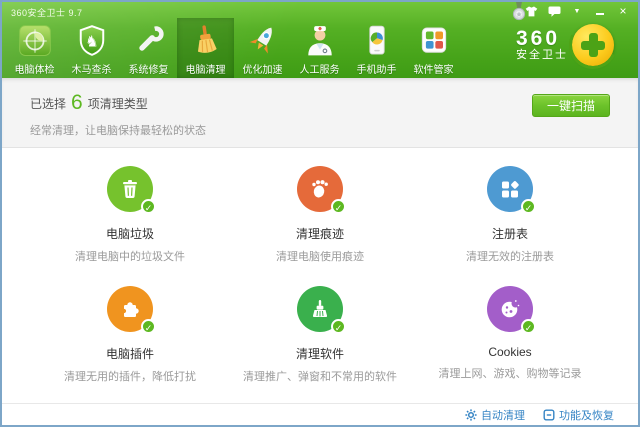 The width and height of the screenshot is (640, 427). Describe the element at coordinates (130, 377) in the screenshot. I see `item-desc: 清理无用的插件，降低打扰` at that location.